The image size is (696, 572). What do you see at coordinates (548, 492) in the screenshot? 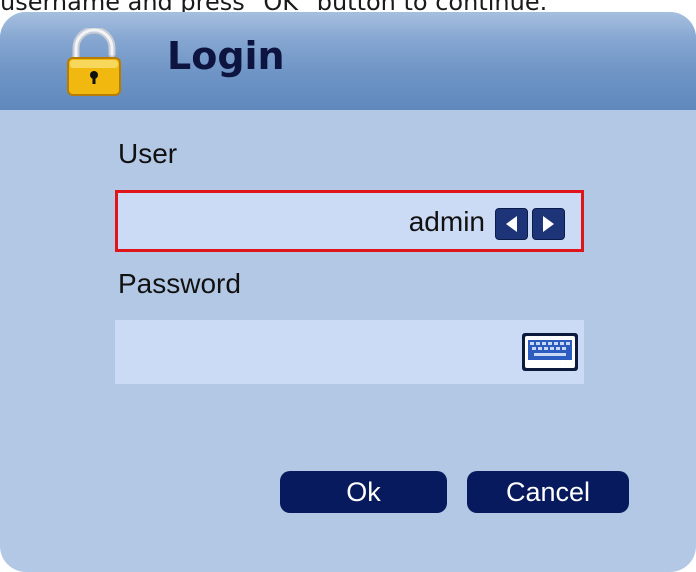
I see `cancel-button: Cancel` at bounding box center [548, 492].